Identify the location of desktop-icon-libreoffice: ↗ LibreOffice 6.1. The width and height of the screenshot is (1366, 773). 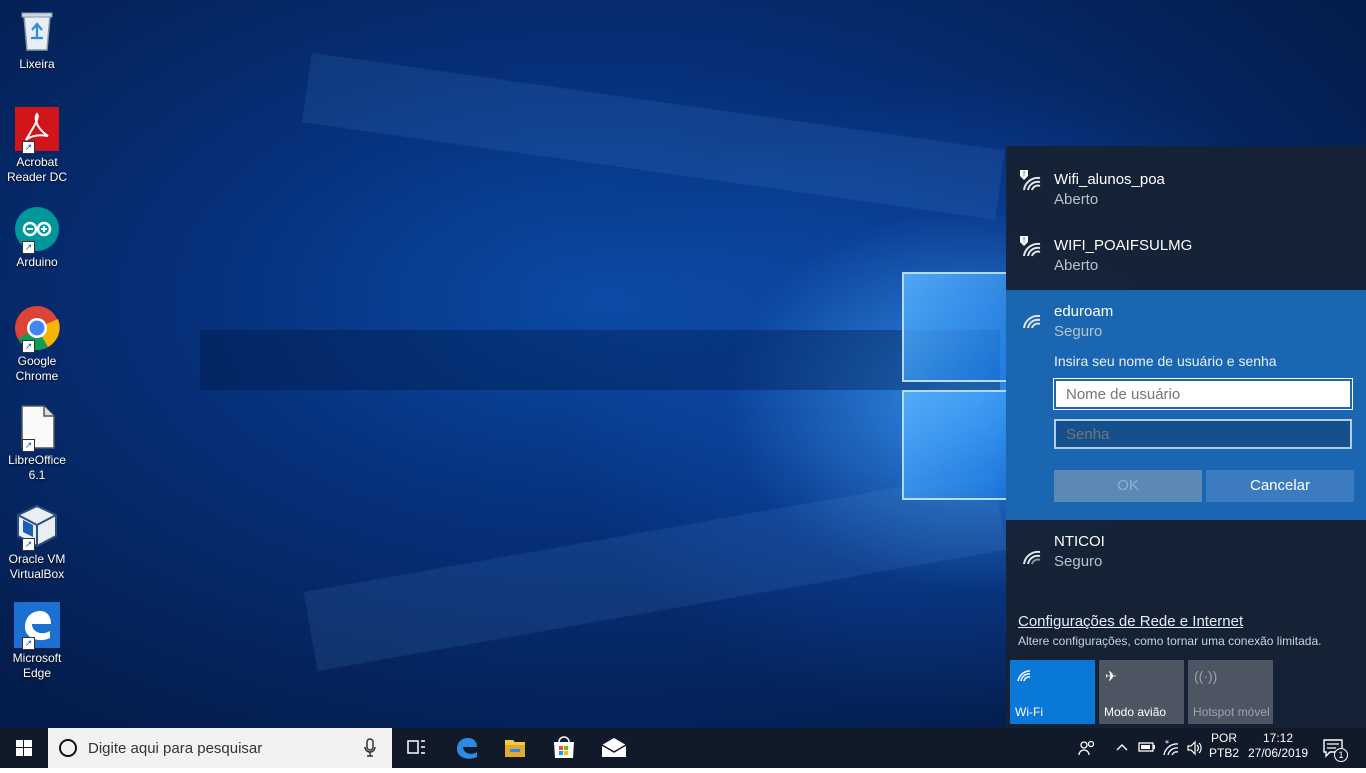
(37, 443).